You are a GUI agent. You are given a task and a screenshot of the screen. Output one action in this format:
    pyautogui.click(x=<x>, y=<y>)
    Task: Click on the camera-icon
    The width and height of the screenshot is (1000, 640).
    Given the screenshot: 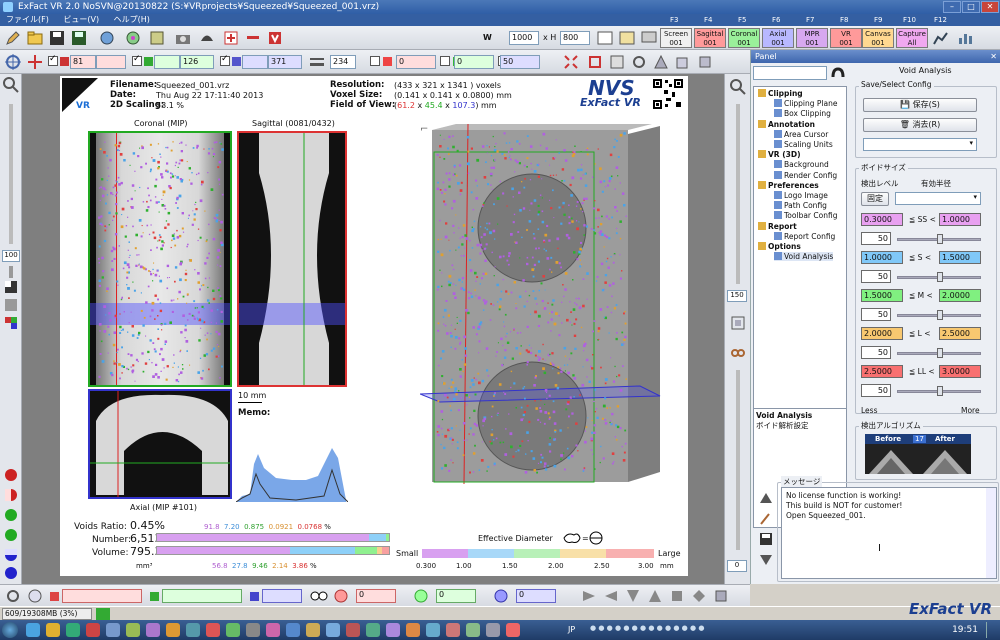 What is the action you would take?
    pyautogui.click(x=183, y=38)
    